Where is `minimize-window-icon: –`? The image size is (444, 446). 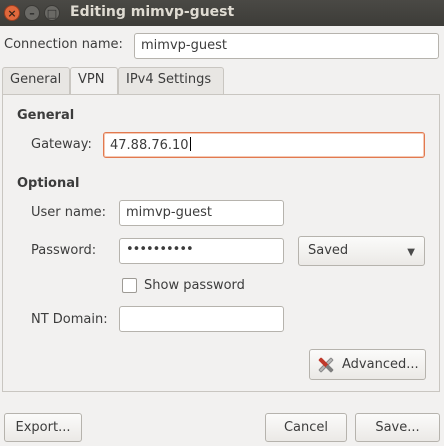 minimize-window-icon: – is located at coordinates (32, 13).